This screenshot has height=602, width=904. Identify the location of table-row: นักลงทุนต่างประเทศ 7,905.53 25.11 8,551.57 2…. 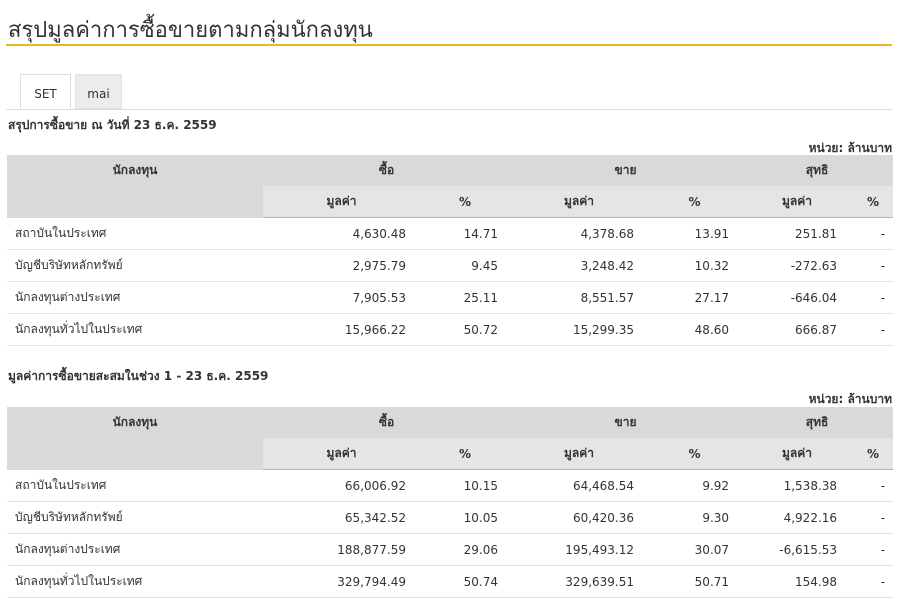
(450, 297).